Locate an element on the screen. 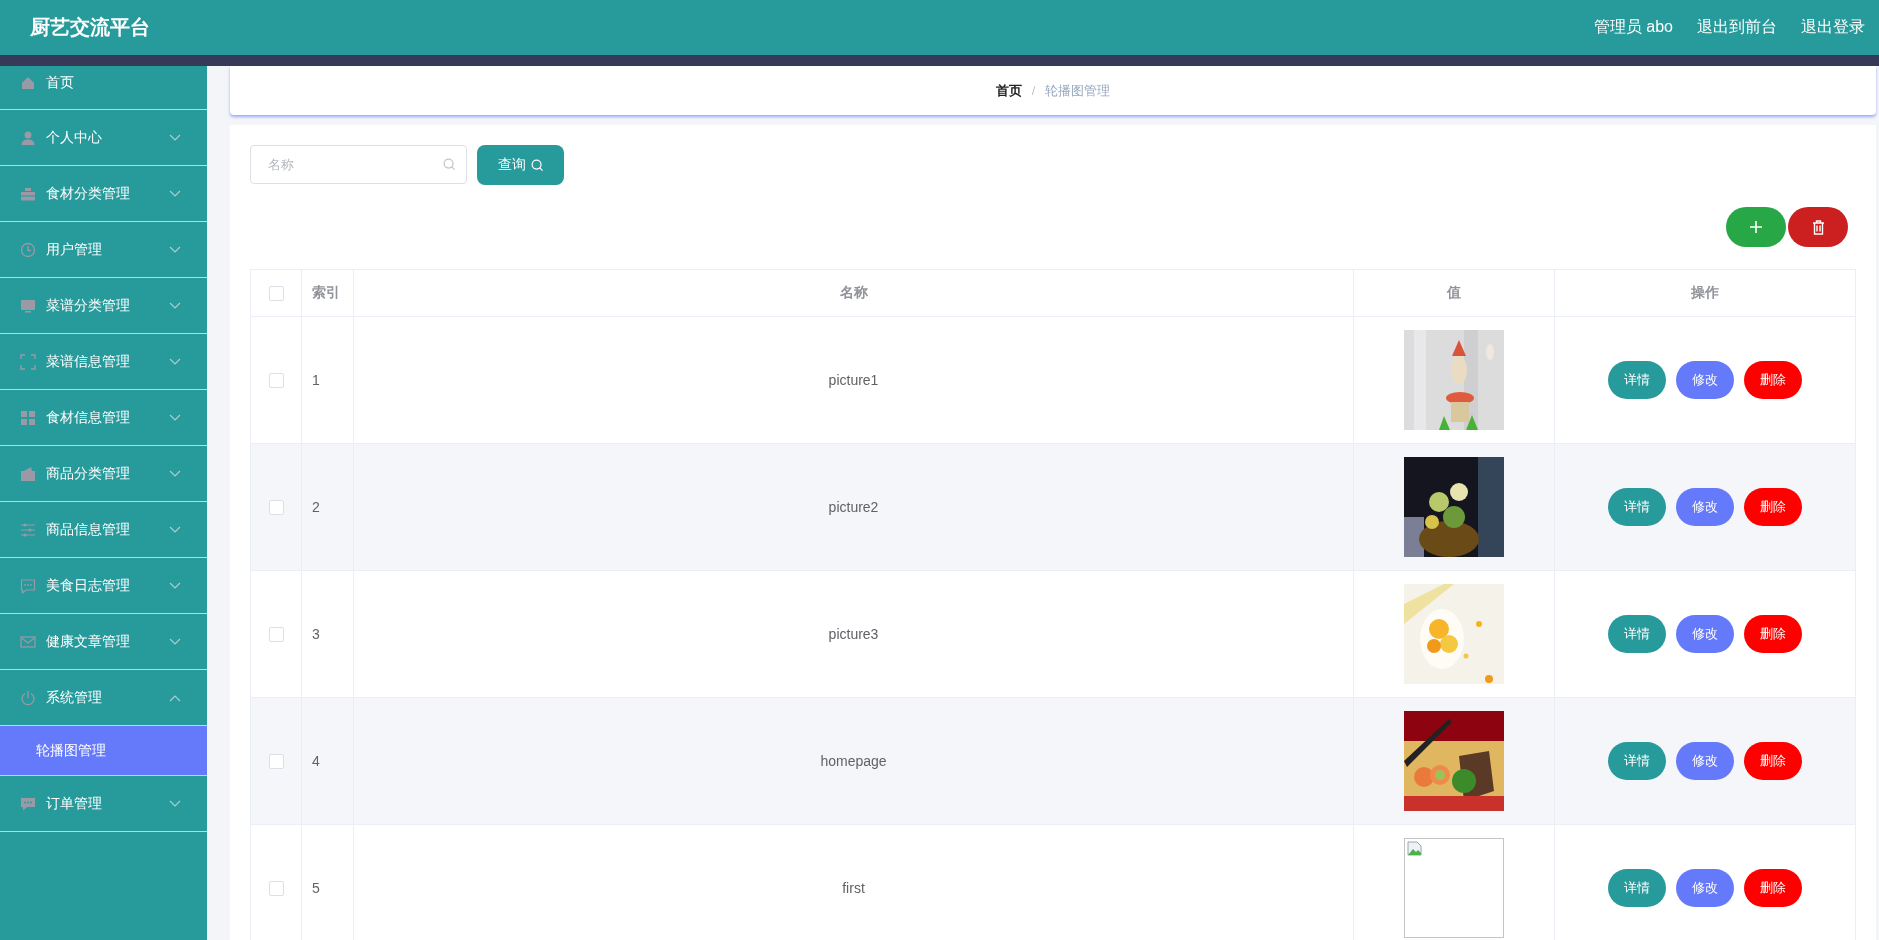 This screenshot has height=940, width=1879. sidebar-item: 美食日志管理 is located at coordinates (103, 586).